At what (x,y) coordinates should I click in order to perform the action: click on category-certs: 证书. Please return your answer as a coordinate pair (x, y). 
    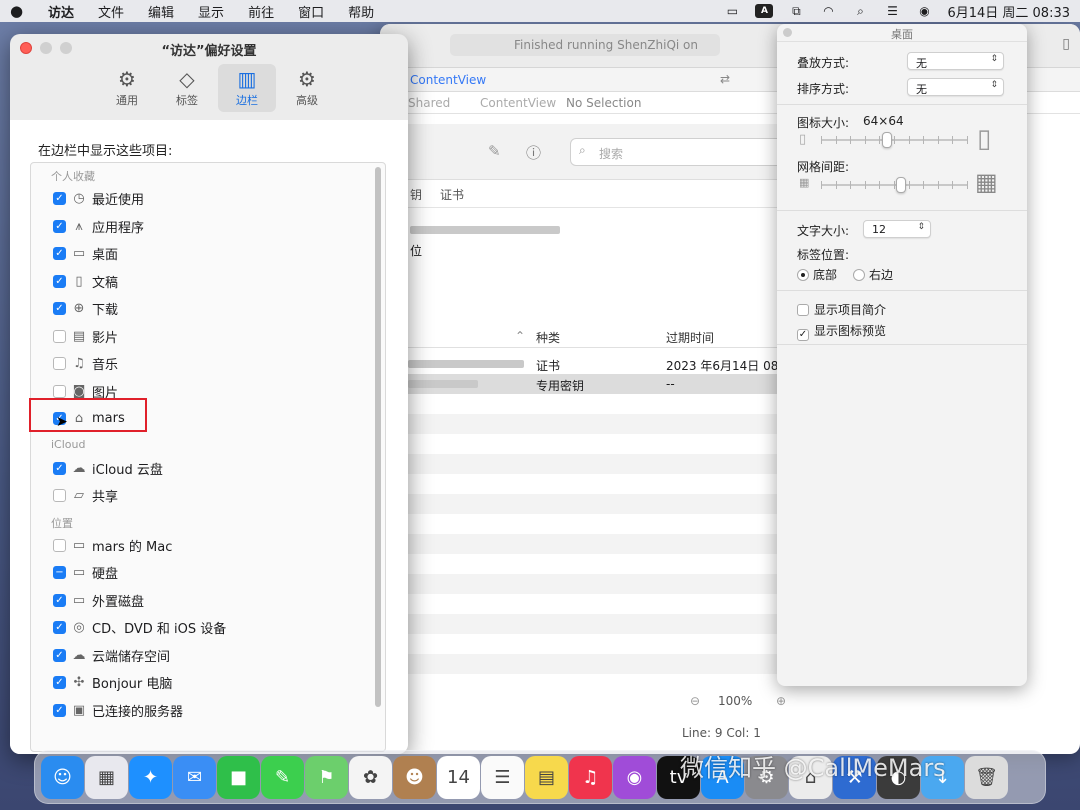
    Looking at the image, I should click on (452, 194).